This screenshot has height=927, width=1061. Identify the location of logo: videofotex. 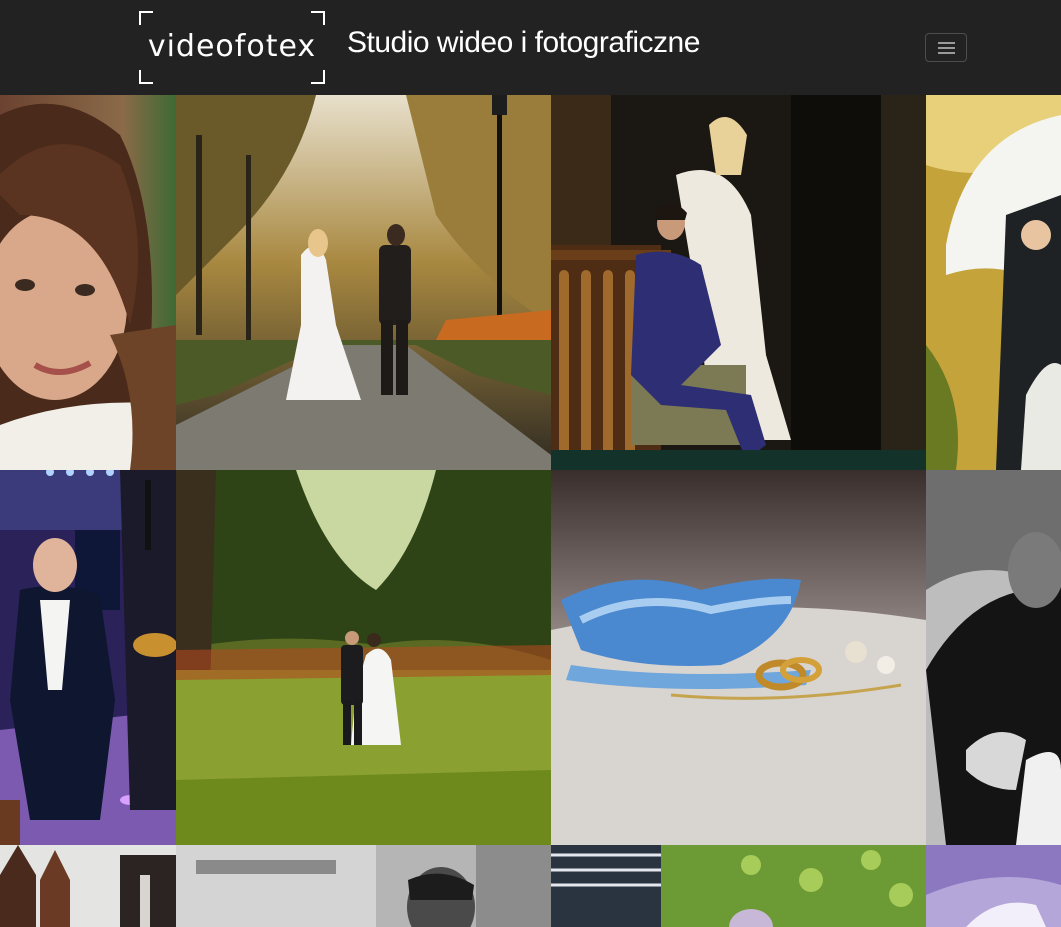
(232, 47).